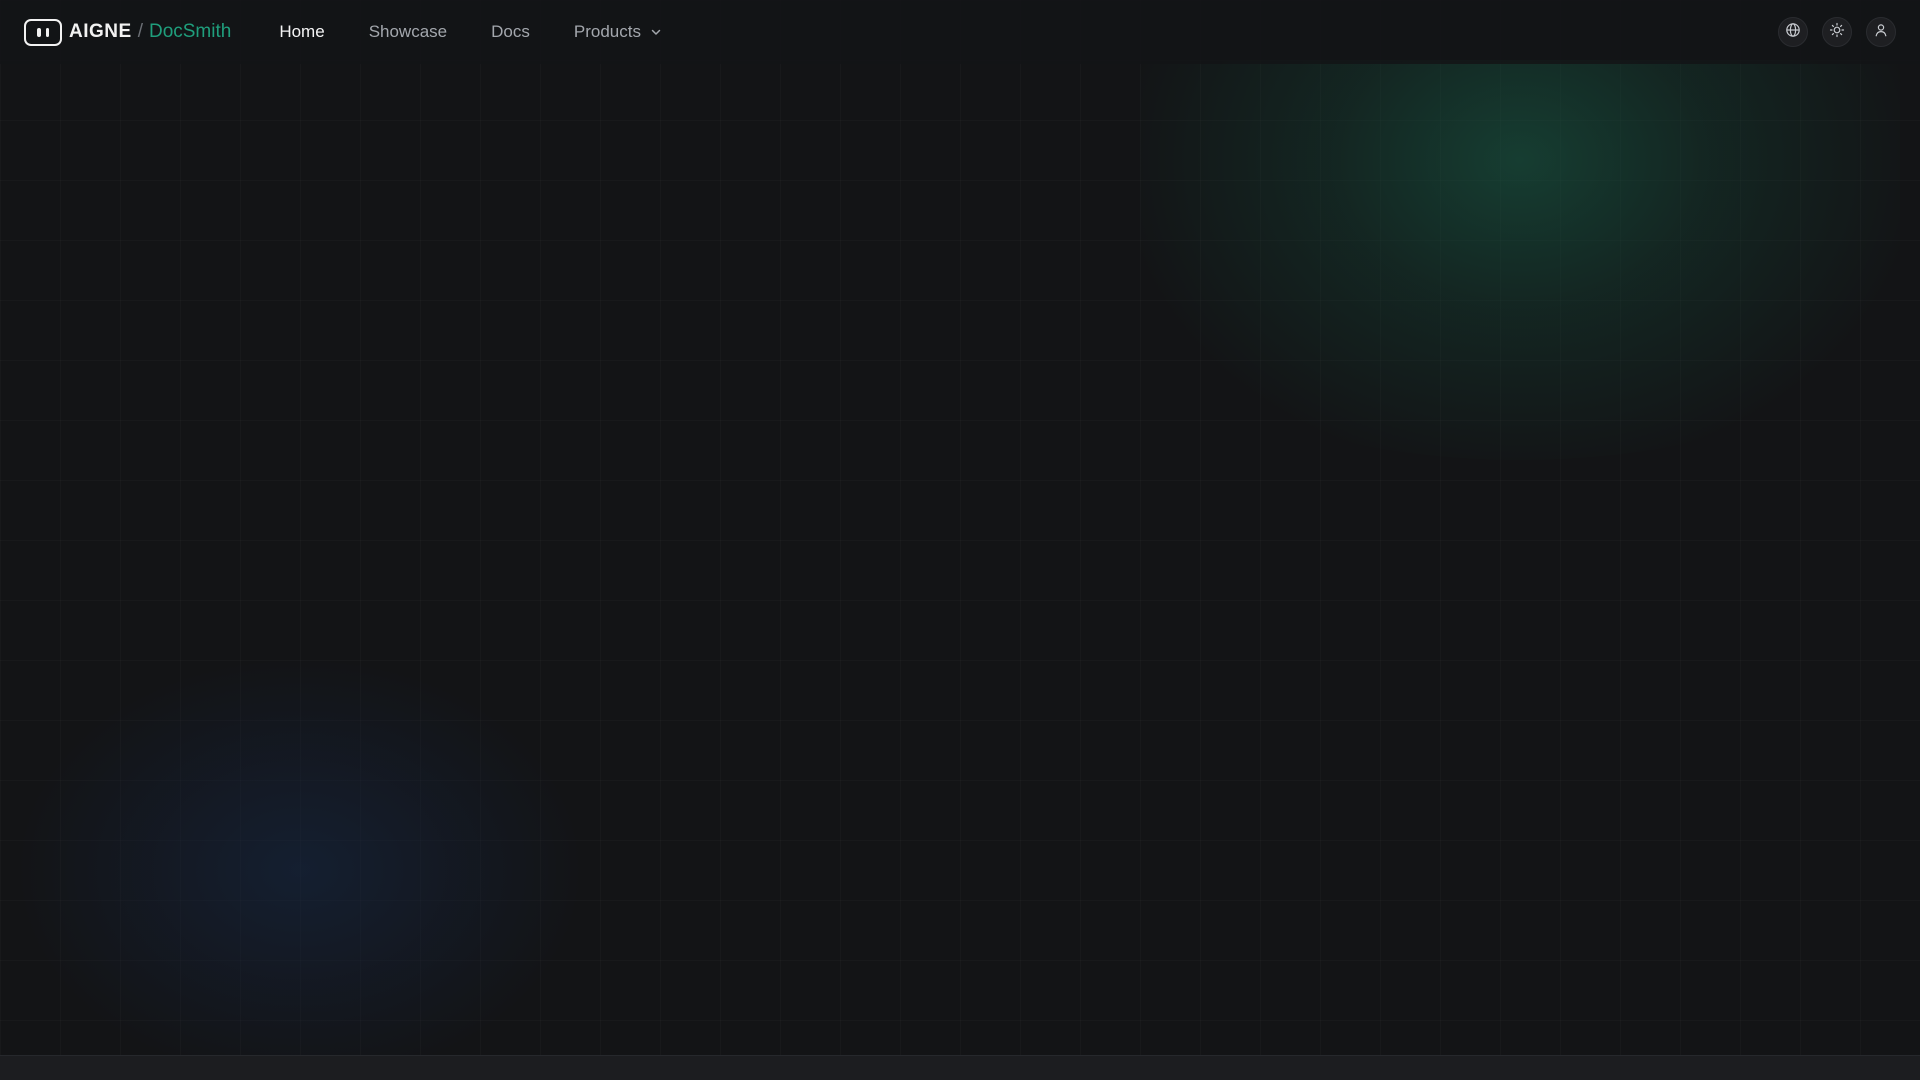  What do you see at coordinates (607, 31) in the screenshot?
I see `nav-item-products-label: Products` at bounding box center [607, 31].